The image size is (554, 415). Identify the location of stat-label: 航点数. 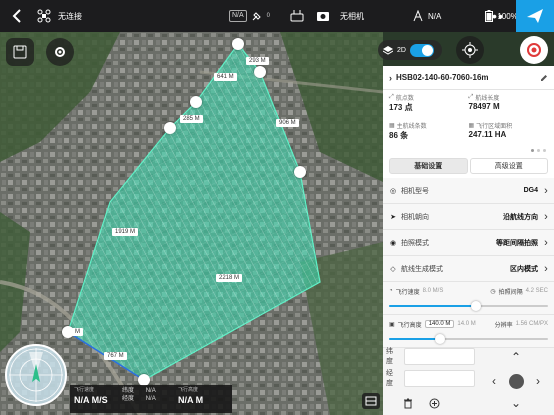
(404, 99).